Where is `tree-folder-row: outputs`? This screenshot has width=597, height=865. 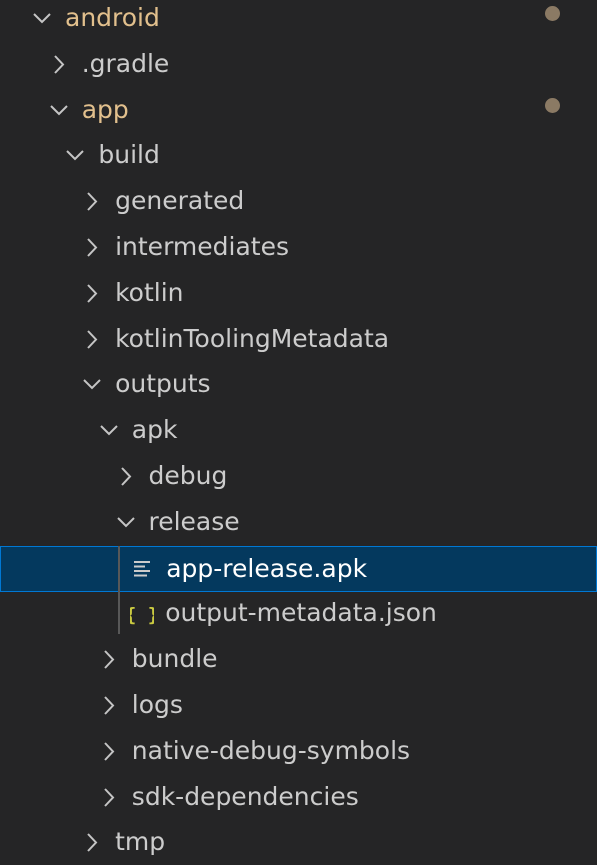
tree-folder-row: outputs is located at coordinates (298, 385).